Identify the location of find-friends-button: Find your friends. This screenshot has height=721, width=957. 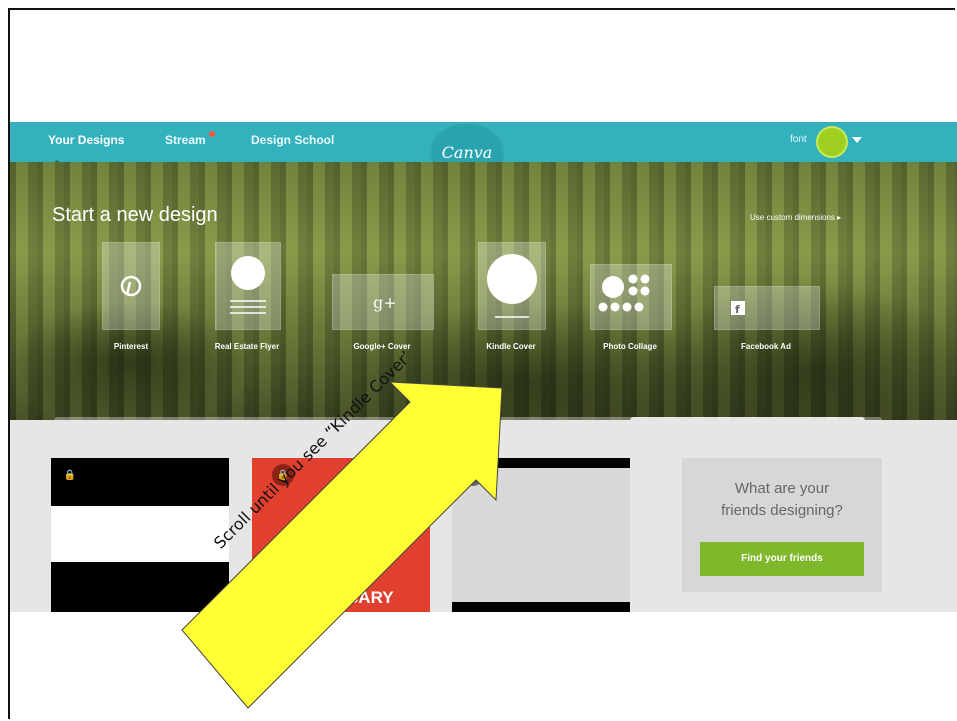
(782, 559).